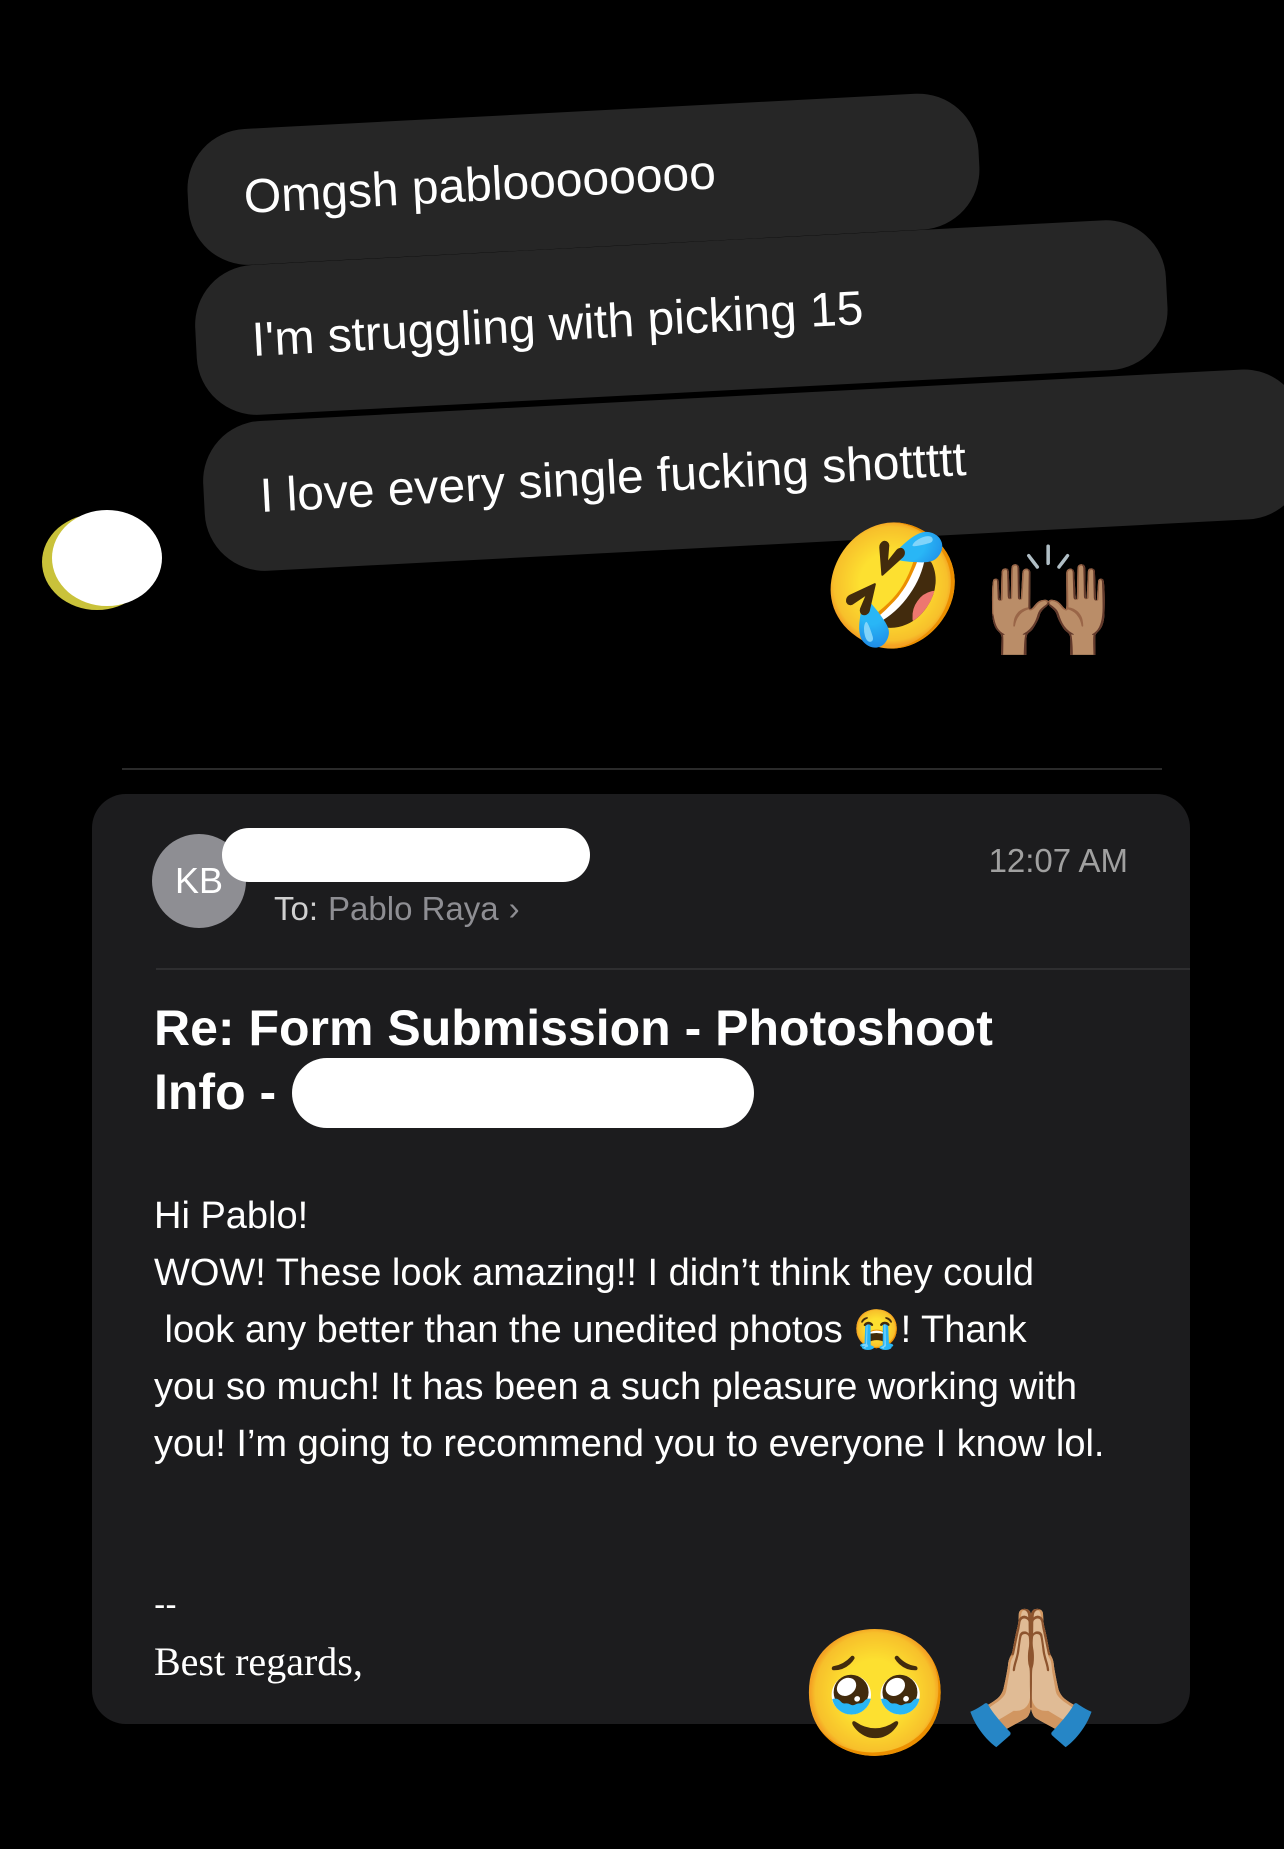 Image resolution: width=1284 pixels, height=1849 pixels. Describe the element at coordinates (673, 969) in the screenshot. I see `header-separator` at that location.